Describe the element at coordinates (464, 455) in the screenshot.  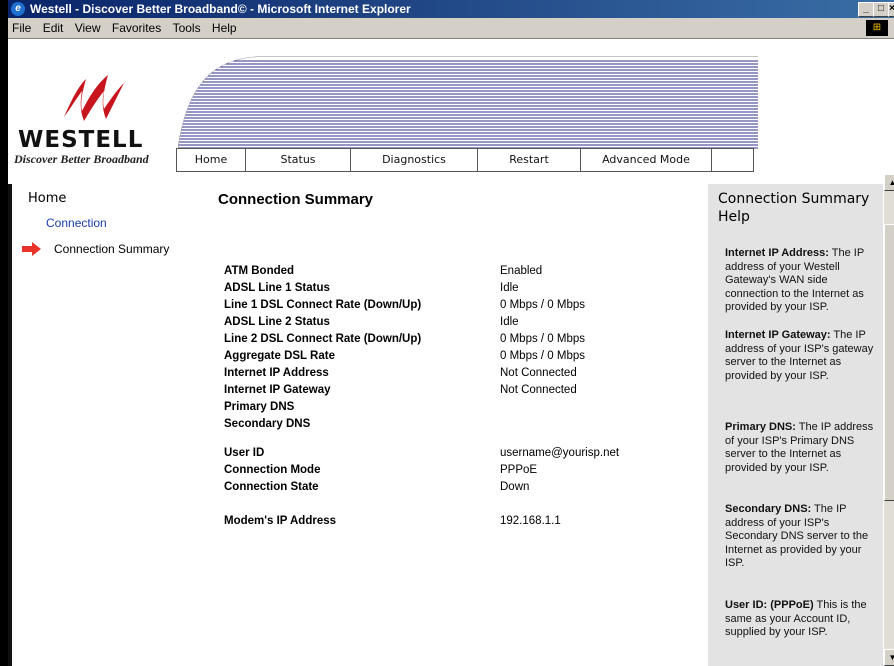
I see `summary-row: User ID username@yourisp.net` at that location.